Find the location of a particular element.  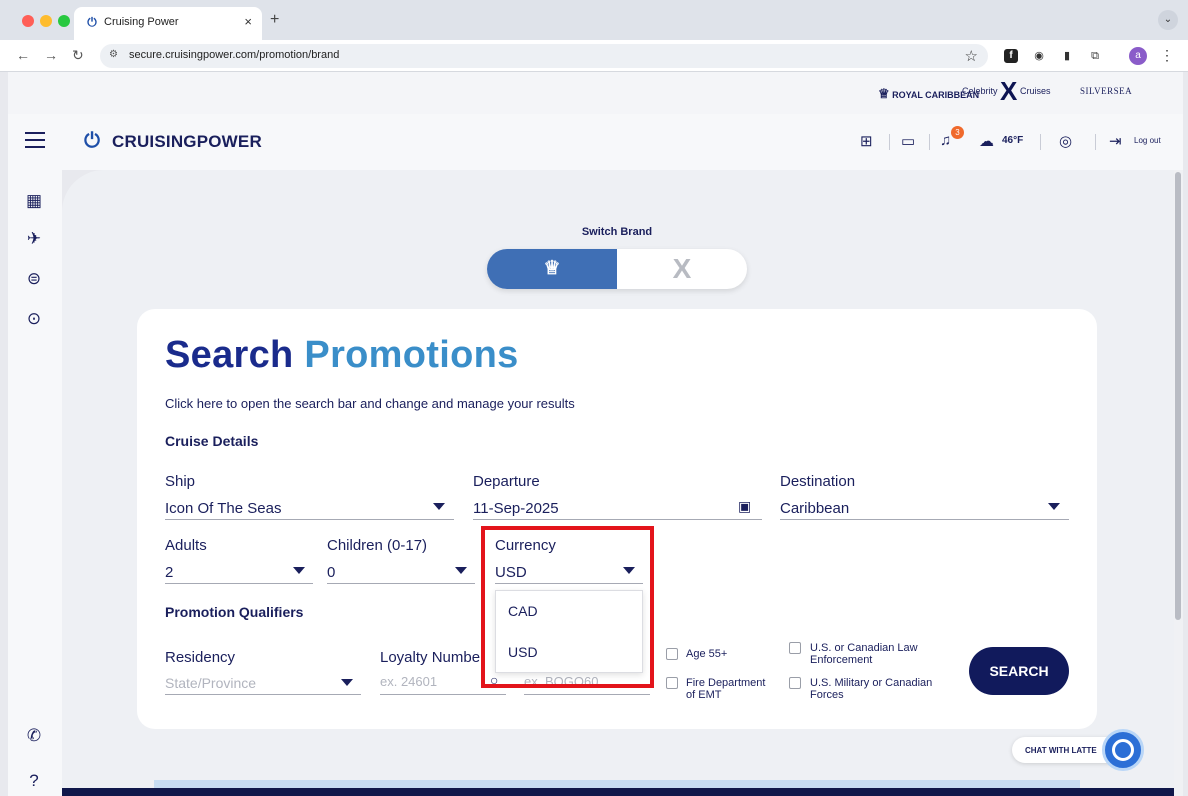

bell-icon: ♫ is located at coordinates (945, 140).